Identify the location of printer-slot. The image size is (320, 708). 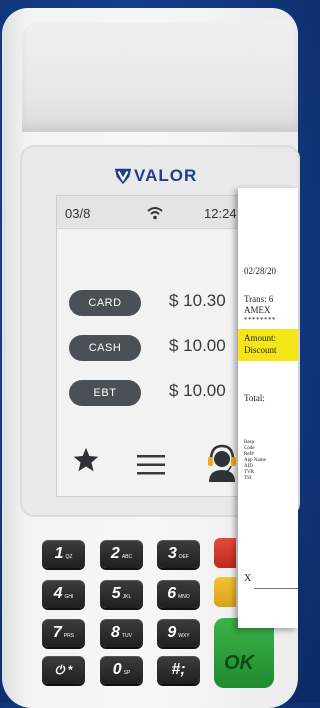
(160, 130).